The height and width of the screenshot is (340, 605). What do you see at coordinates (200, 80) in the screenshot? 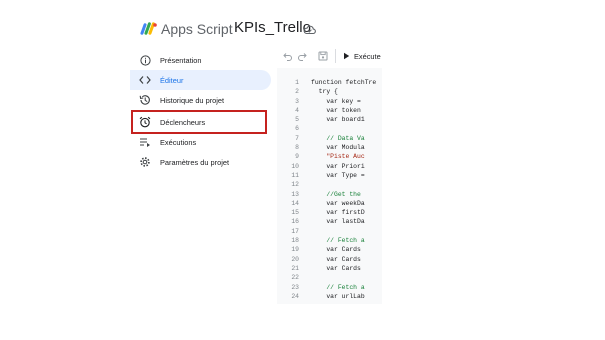
I see `sidebar-item-editor: Éditeur` at bounding box center [200, 80].